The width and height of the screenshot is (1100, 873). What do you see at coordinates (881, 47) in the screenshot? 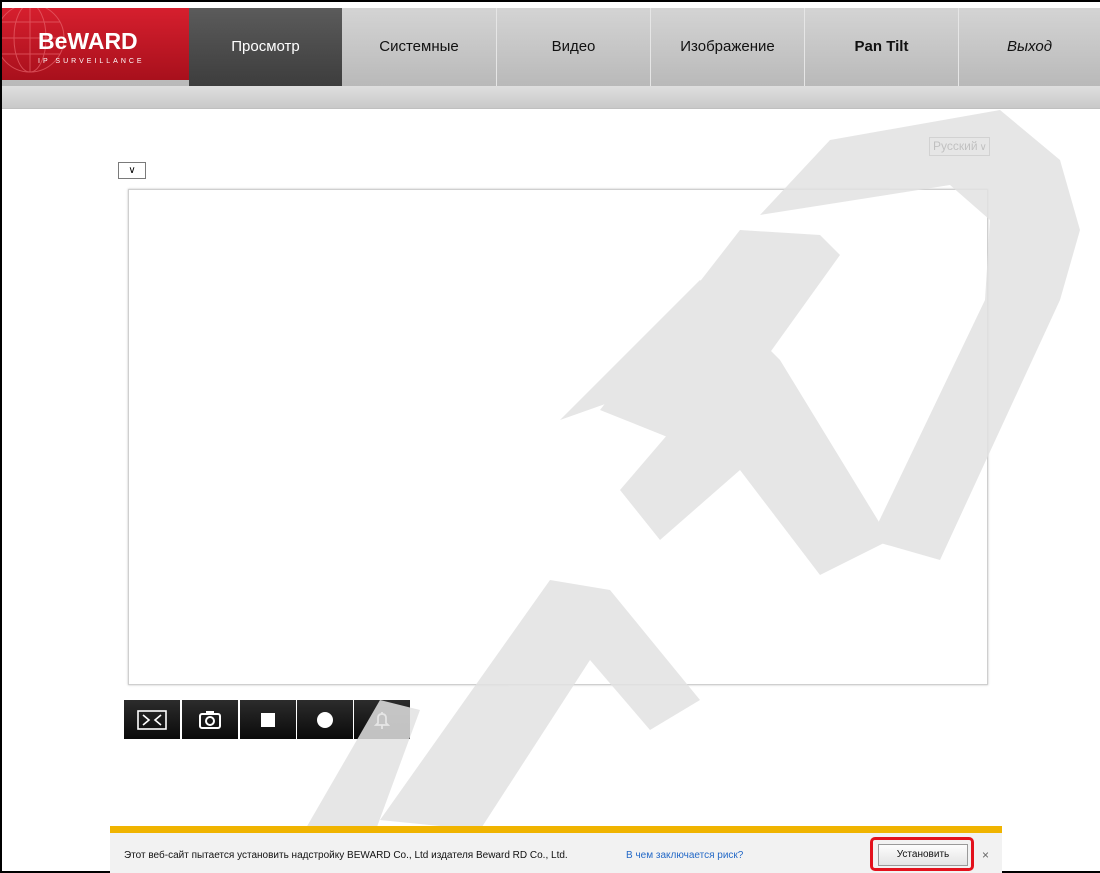
I see `tab-pan-tilt: Pan Tilt` at bounding box center [881, 47].